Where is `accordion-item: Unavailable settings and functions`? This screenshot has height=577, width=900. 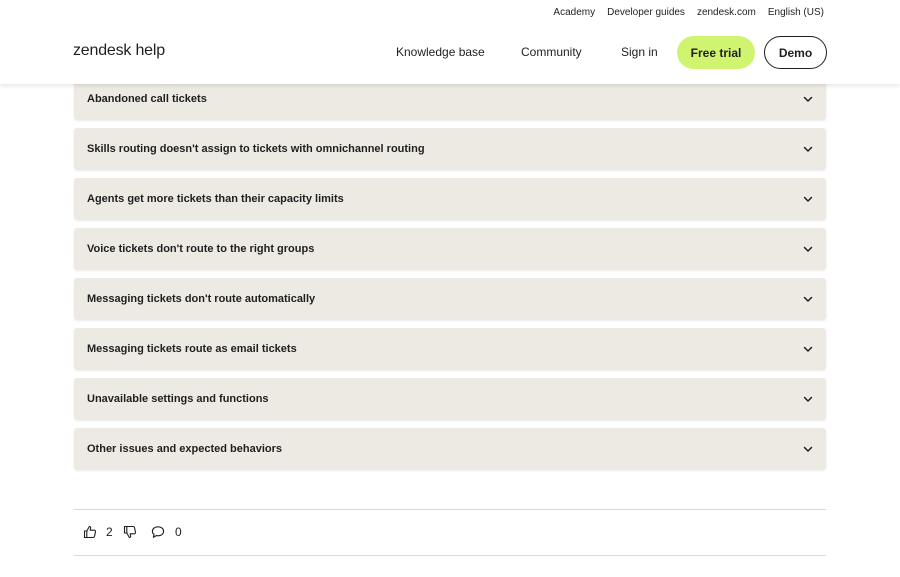
accordion-item: Unavailable settings and functions is located at coordinates (450, 399).